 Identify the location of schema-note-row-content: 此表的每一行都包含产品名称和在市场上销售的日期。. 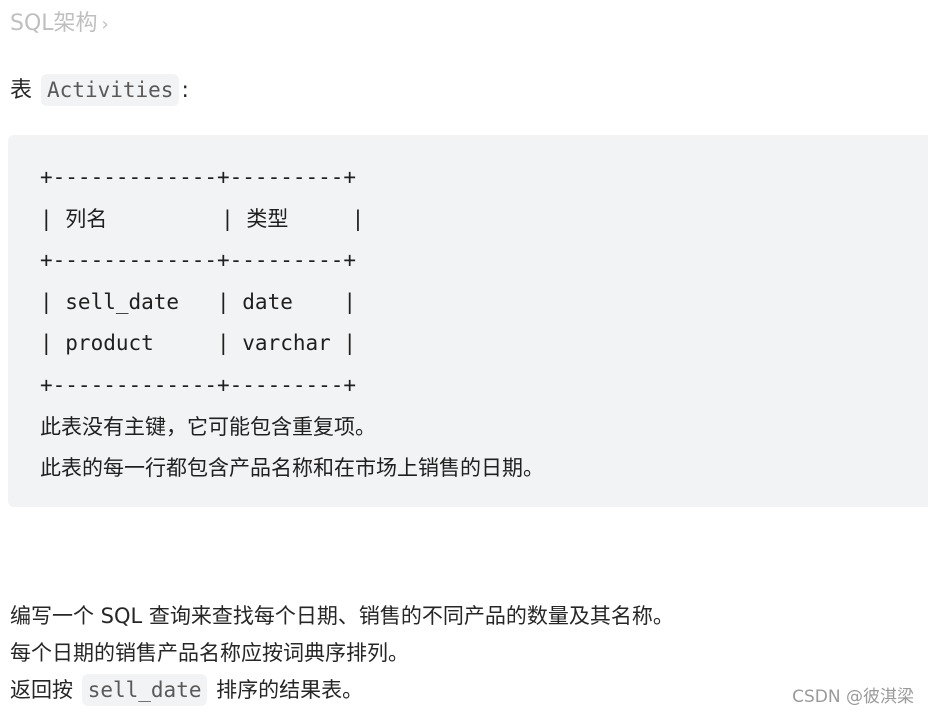
(292, 468).